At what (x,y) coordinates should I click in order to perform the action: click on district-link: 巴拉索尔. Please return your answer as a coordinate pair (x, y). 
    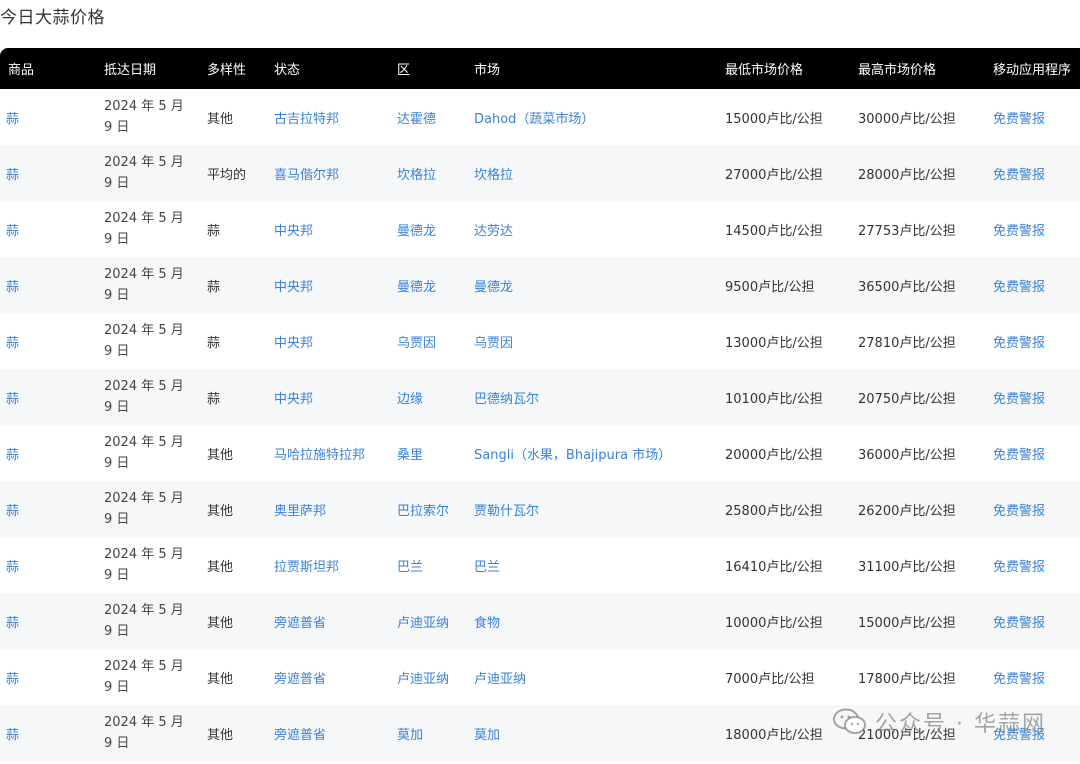
    Looking at the image, I should click on (429, 509).